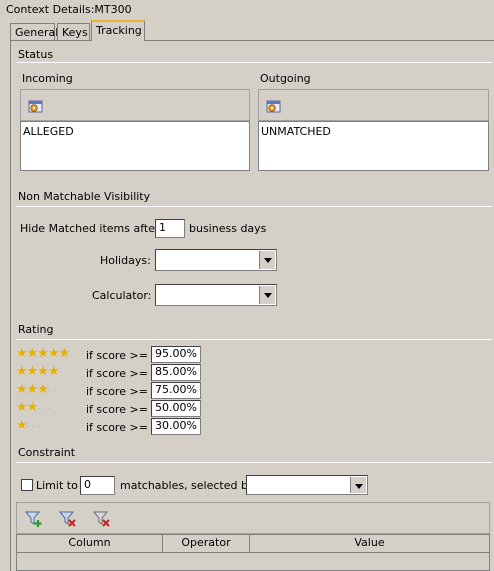 Image resolution: width=494 pixels, height=571 pixels. What do you see at coordinates (34, 407) in the screenshot?
I see `star-rating-icon: ★★···` at bounding box center [34, 407].